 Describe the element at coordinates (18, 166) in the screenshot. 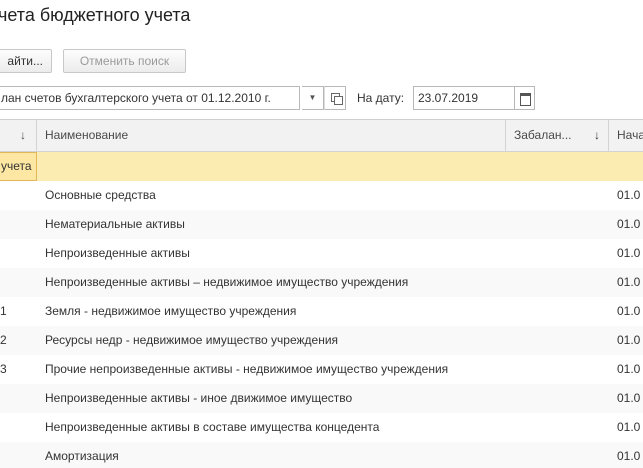

I see `code-cell: учета` at that location.